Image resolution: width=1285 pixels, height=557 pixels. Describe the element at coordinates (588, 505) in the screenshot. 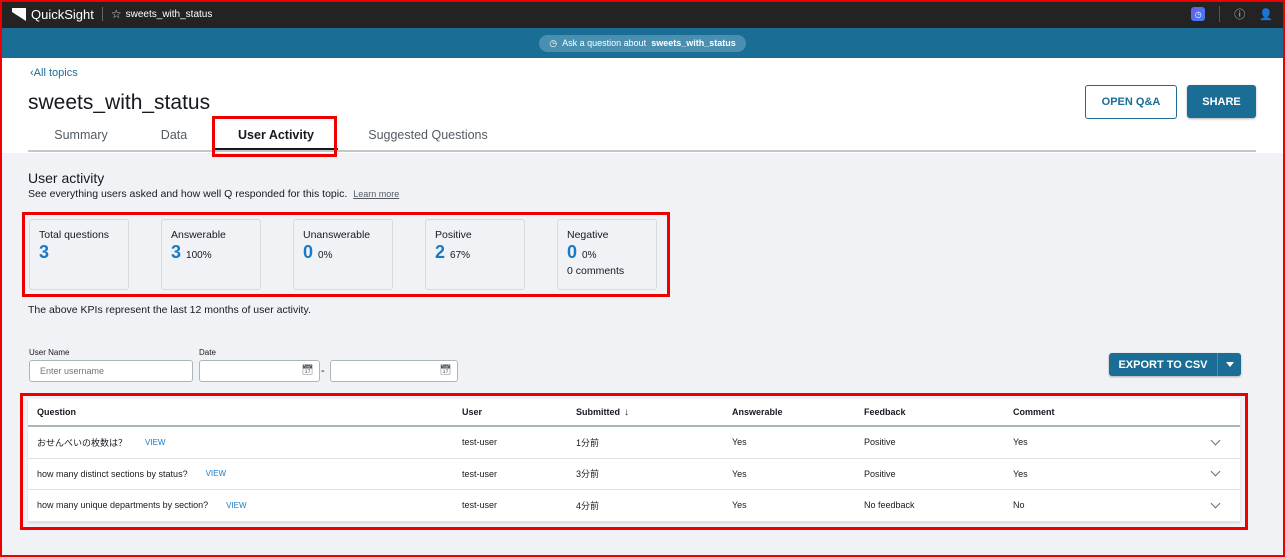

I see `submitted-cell: 4分前` at that location.